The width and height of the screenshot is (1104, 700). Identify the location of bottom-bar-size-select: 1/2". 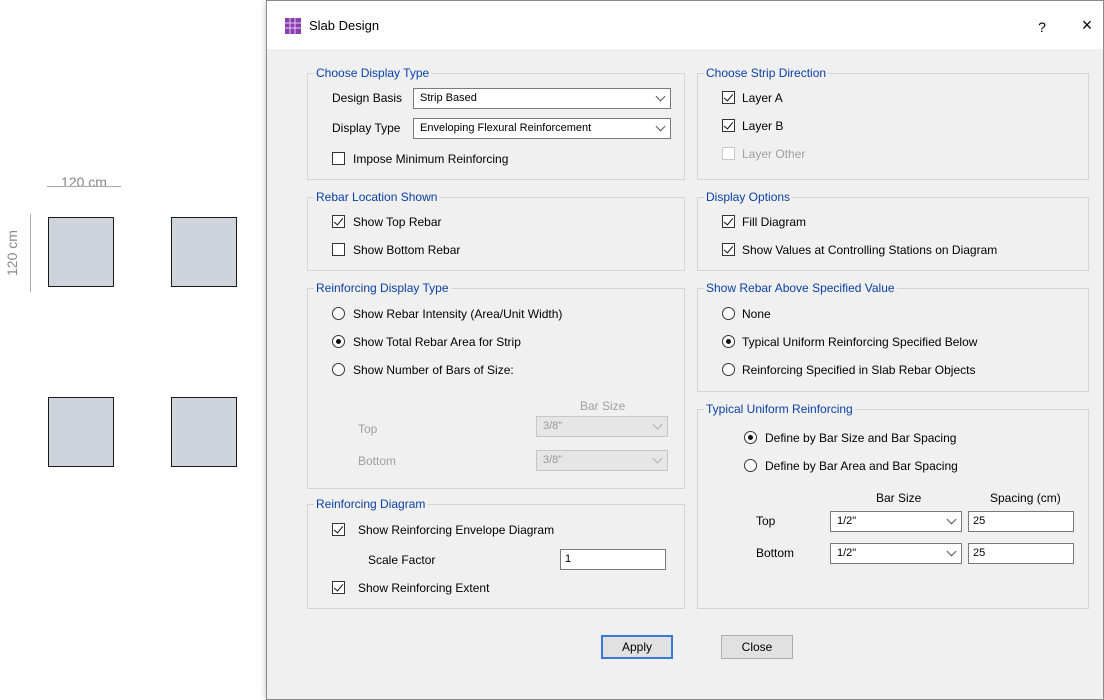
(896, 553).